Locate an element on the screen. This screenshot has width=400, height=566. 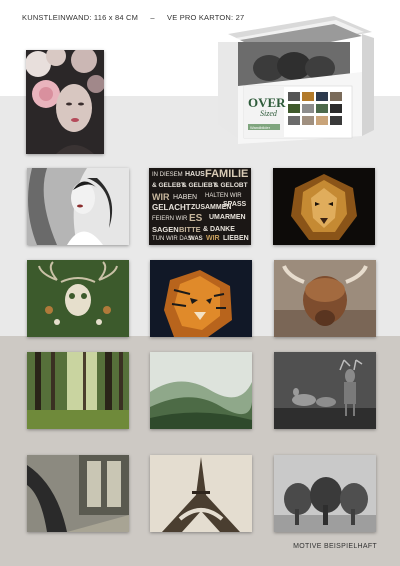
poster-word: UMARMEN is located at coordinates (227, 217).